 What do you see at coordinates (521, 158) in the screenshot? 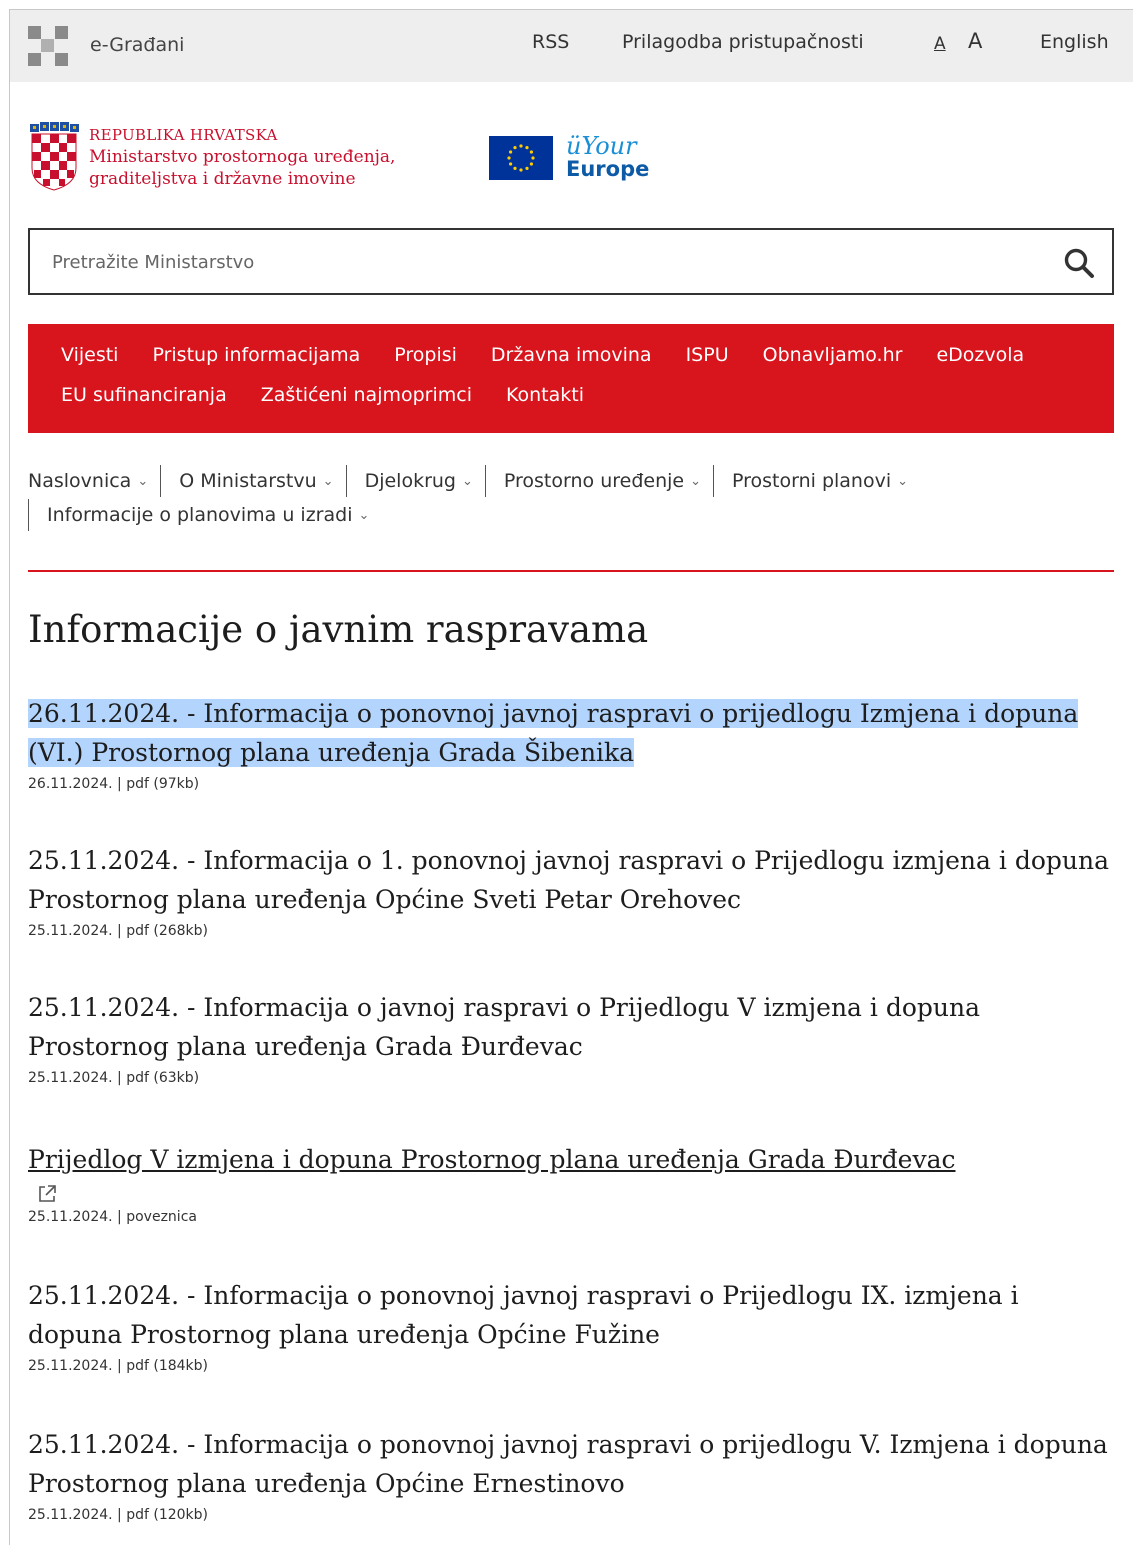
I see `eu-flag-icon` at bounding box center [521, 158].